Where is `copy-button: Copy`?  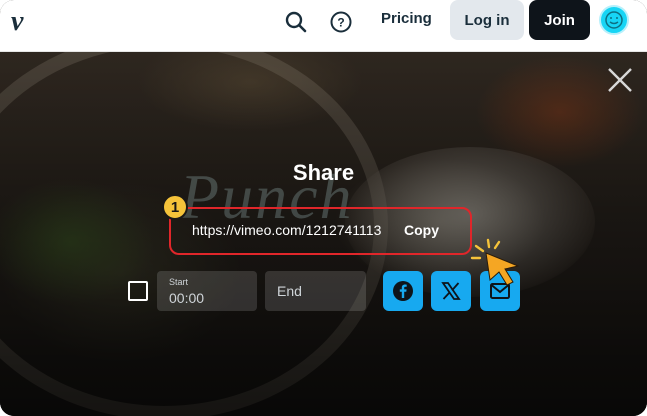
copy-button: Copy is located at coordinates (421, 230).